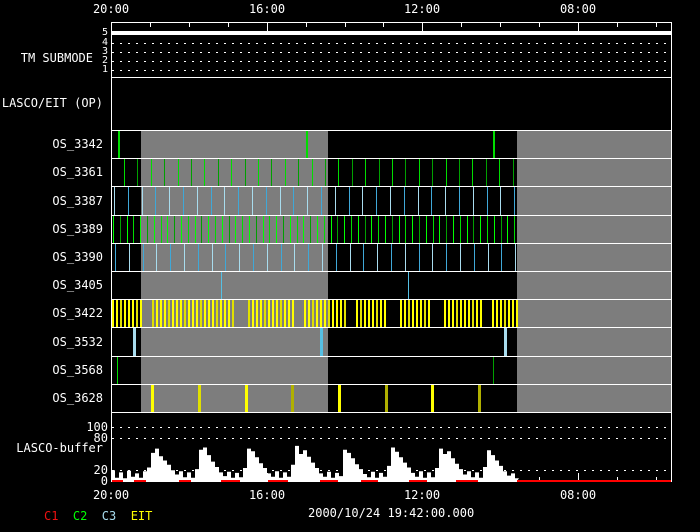 This screenshot has width=700, height=532. I want to click on datetime-stamp: 2000/10/24 19:42:00.000, so click(391, 513).